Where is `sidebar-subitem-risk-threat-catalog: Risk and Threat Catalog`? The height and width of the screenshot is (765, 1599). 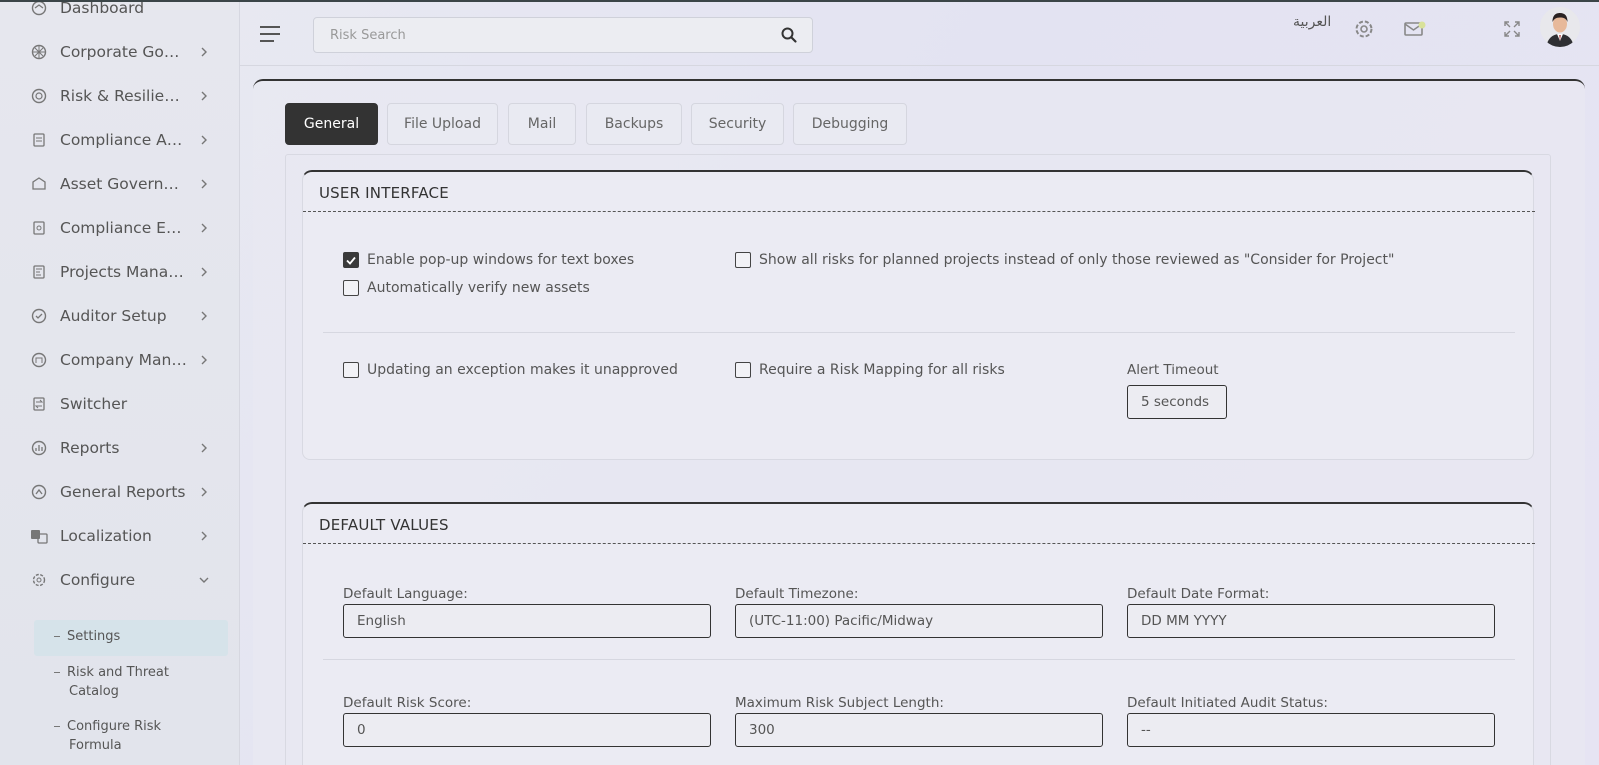
sidebar-subitem-risk-threat-catalog: Risk and Threat Catalog is located at coordinates (111, 682).